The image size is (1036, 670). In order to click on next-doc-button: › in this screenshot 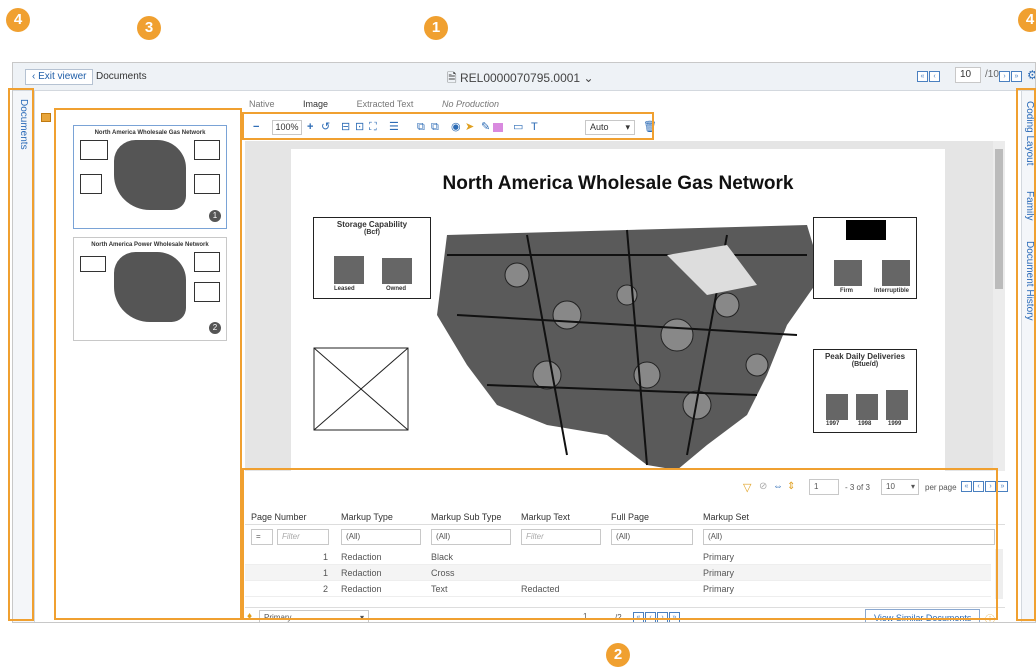, I will do `click(1004, 76)`.